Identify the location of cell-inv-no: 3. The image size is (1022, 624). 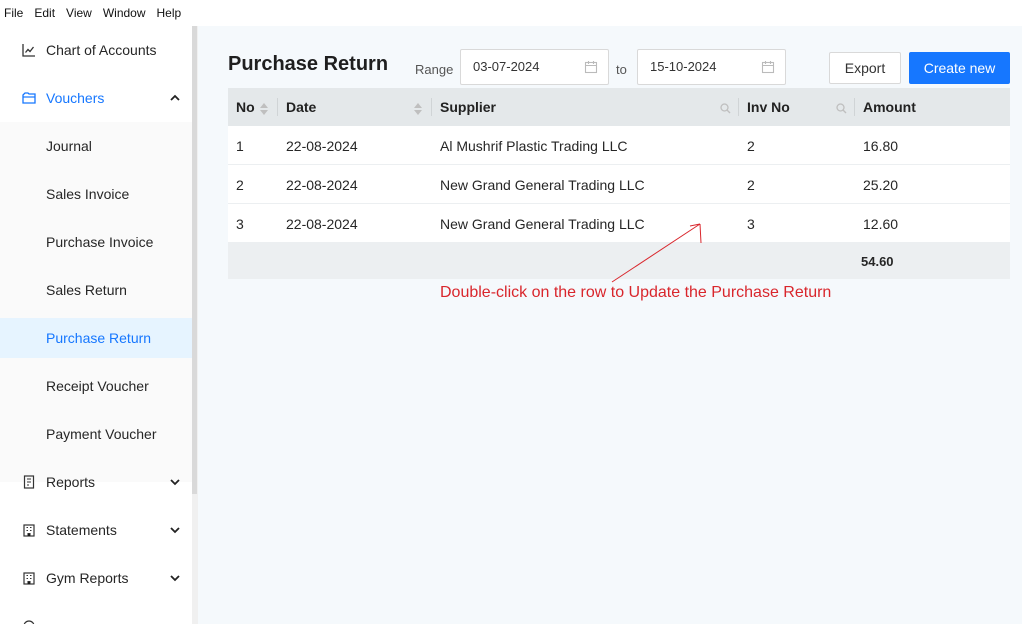
(751, 223).